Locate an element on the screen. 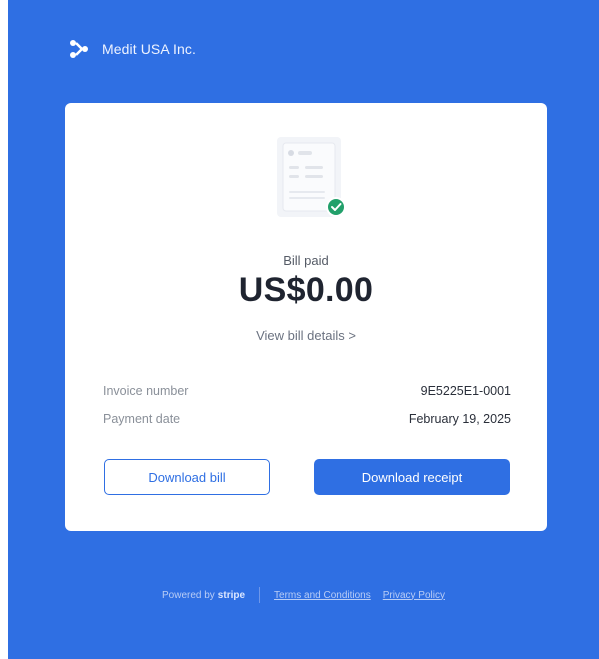  invoice-number-label: Invoice number is located at coordinates (146, 391).